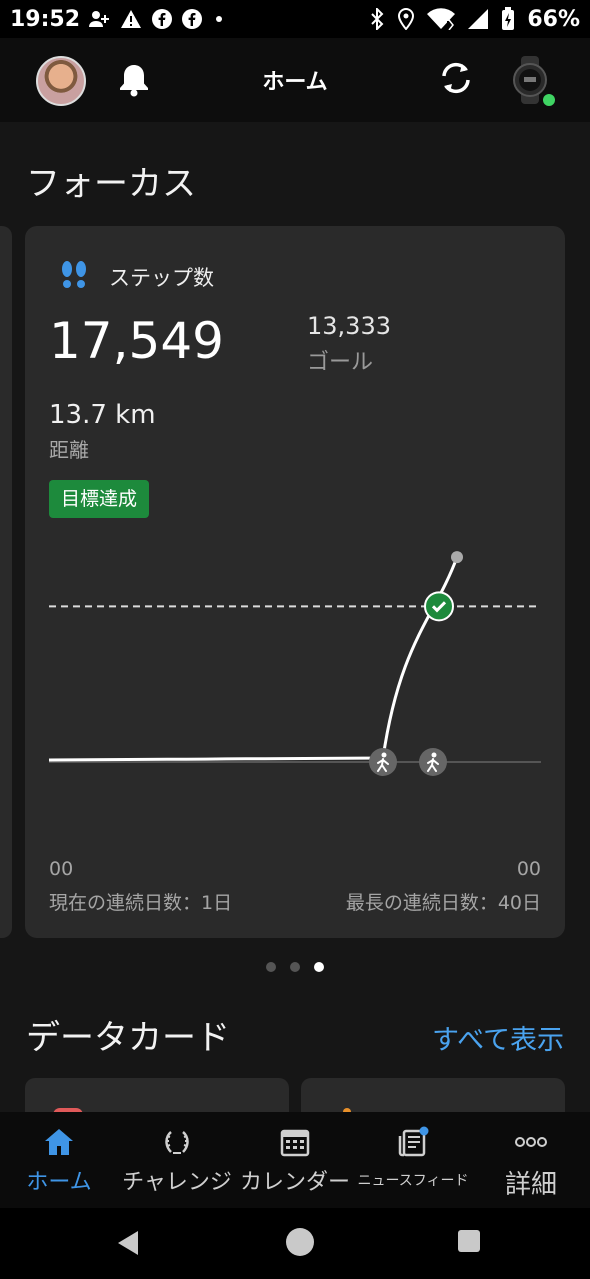 The image size is (590, 1279). I want to click on nav-more: 詳細, so click(531, 1160).